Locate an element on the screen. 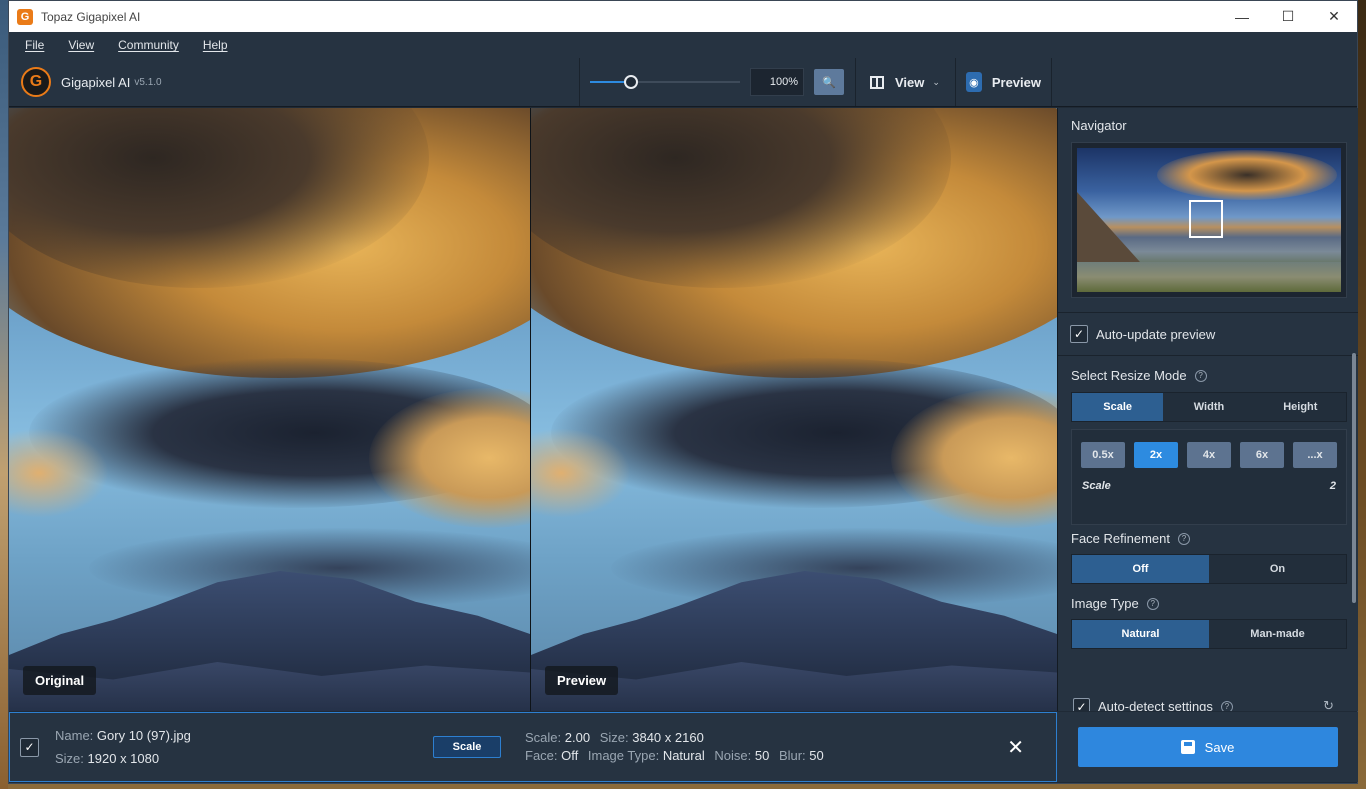 This screenshot has width=1366, height=789. auto-update-row: ✓ Auto-update preview is located at coordinates (1208, 334).